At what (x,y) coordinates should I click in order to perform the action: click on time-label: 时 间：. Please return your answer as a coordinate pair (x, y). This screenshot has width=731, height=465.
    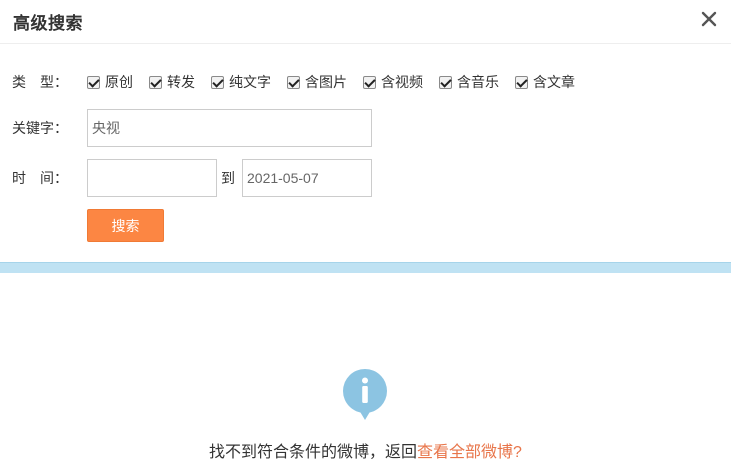
    Looking at the image, I should click on (40, 178).